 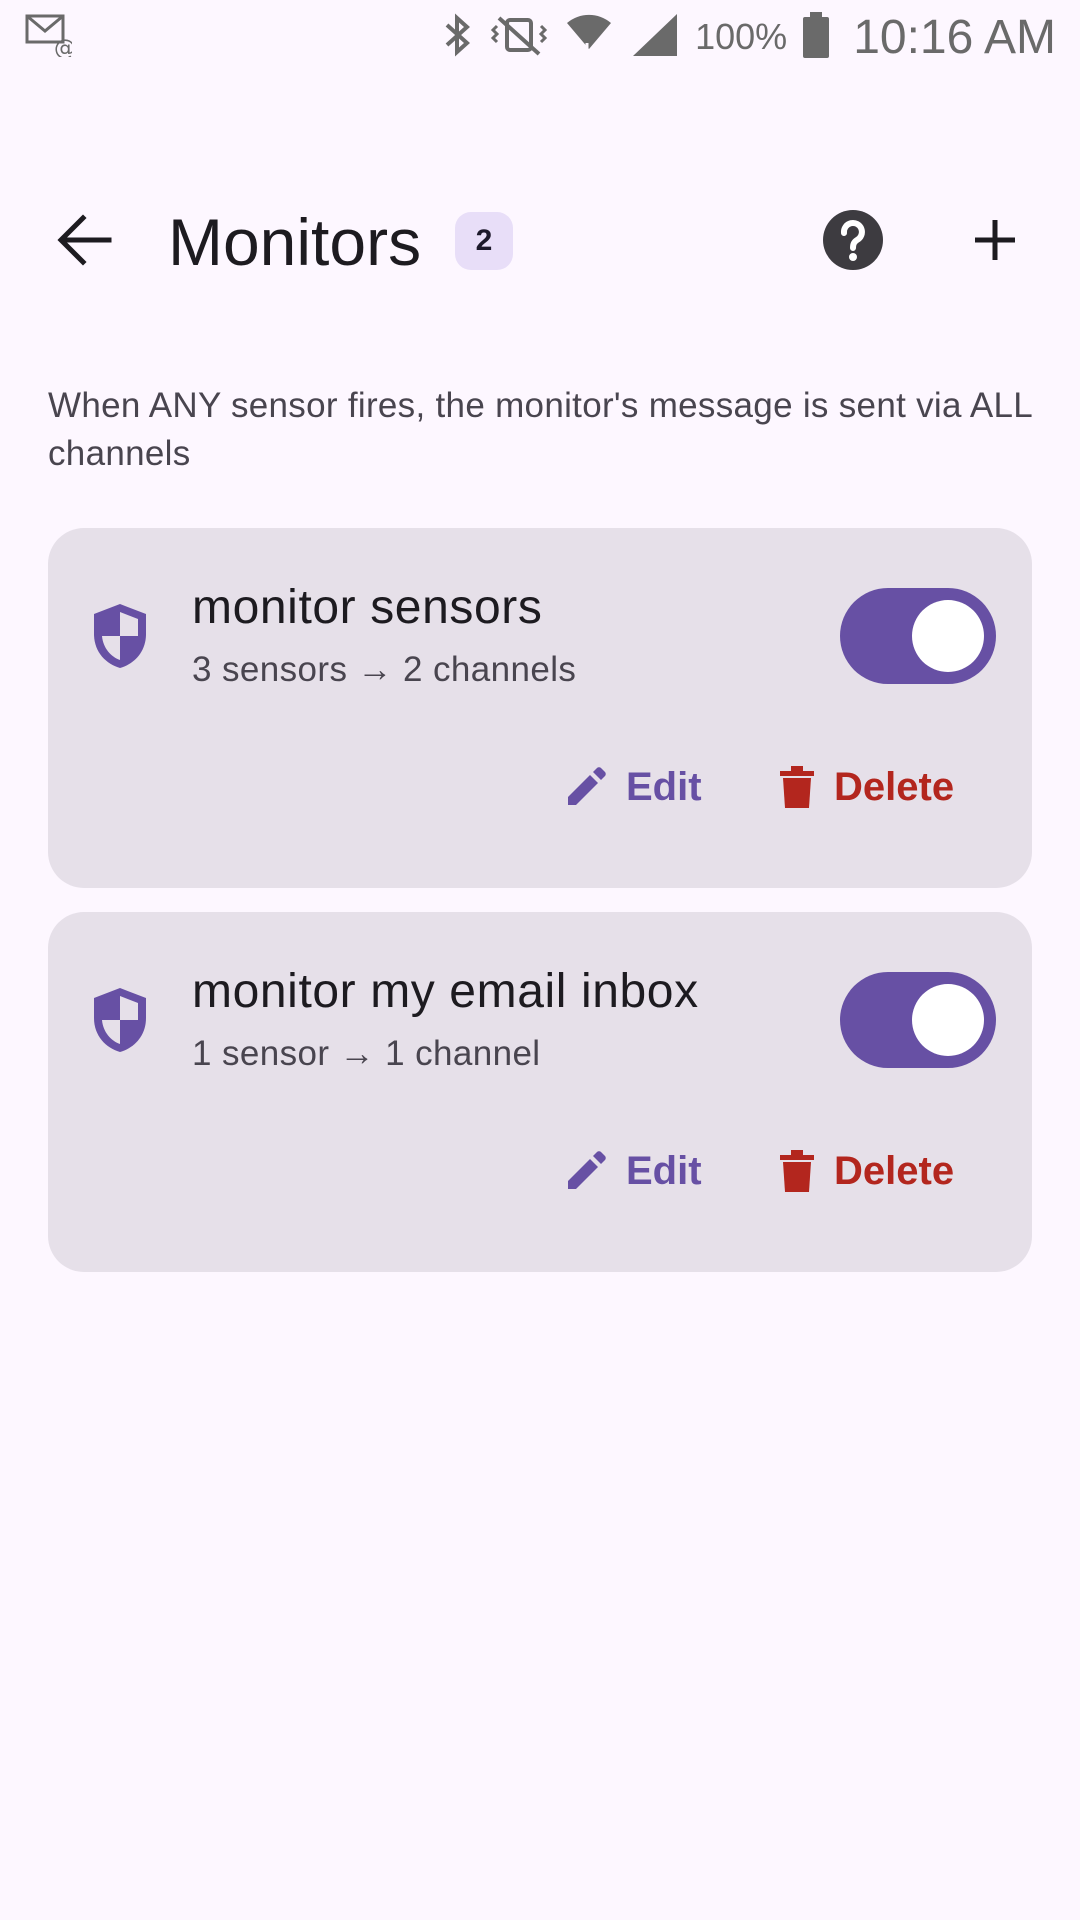 I want to click on plus-icon, so click(x=995, y=240).